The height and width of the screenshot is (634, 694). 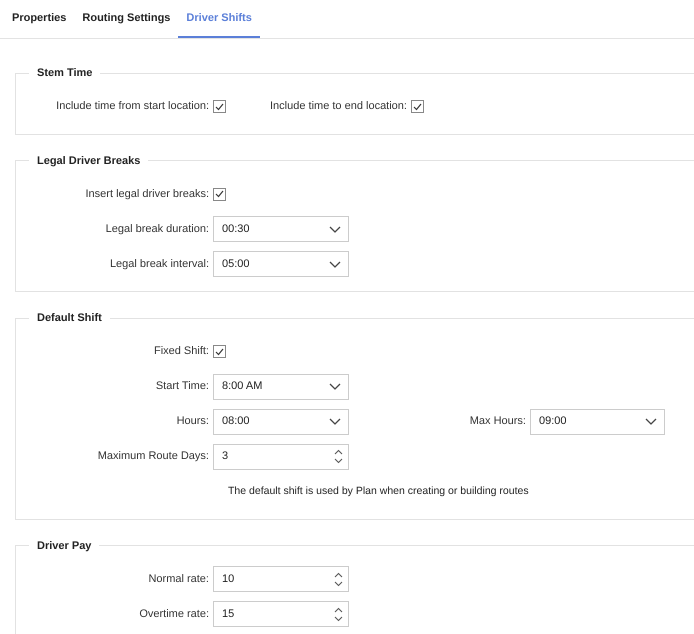 What do you see at coordinates (64, 546) in the screenshot?
I see `group-title: Driver Pay` at bounding box center [64, 546].